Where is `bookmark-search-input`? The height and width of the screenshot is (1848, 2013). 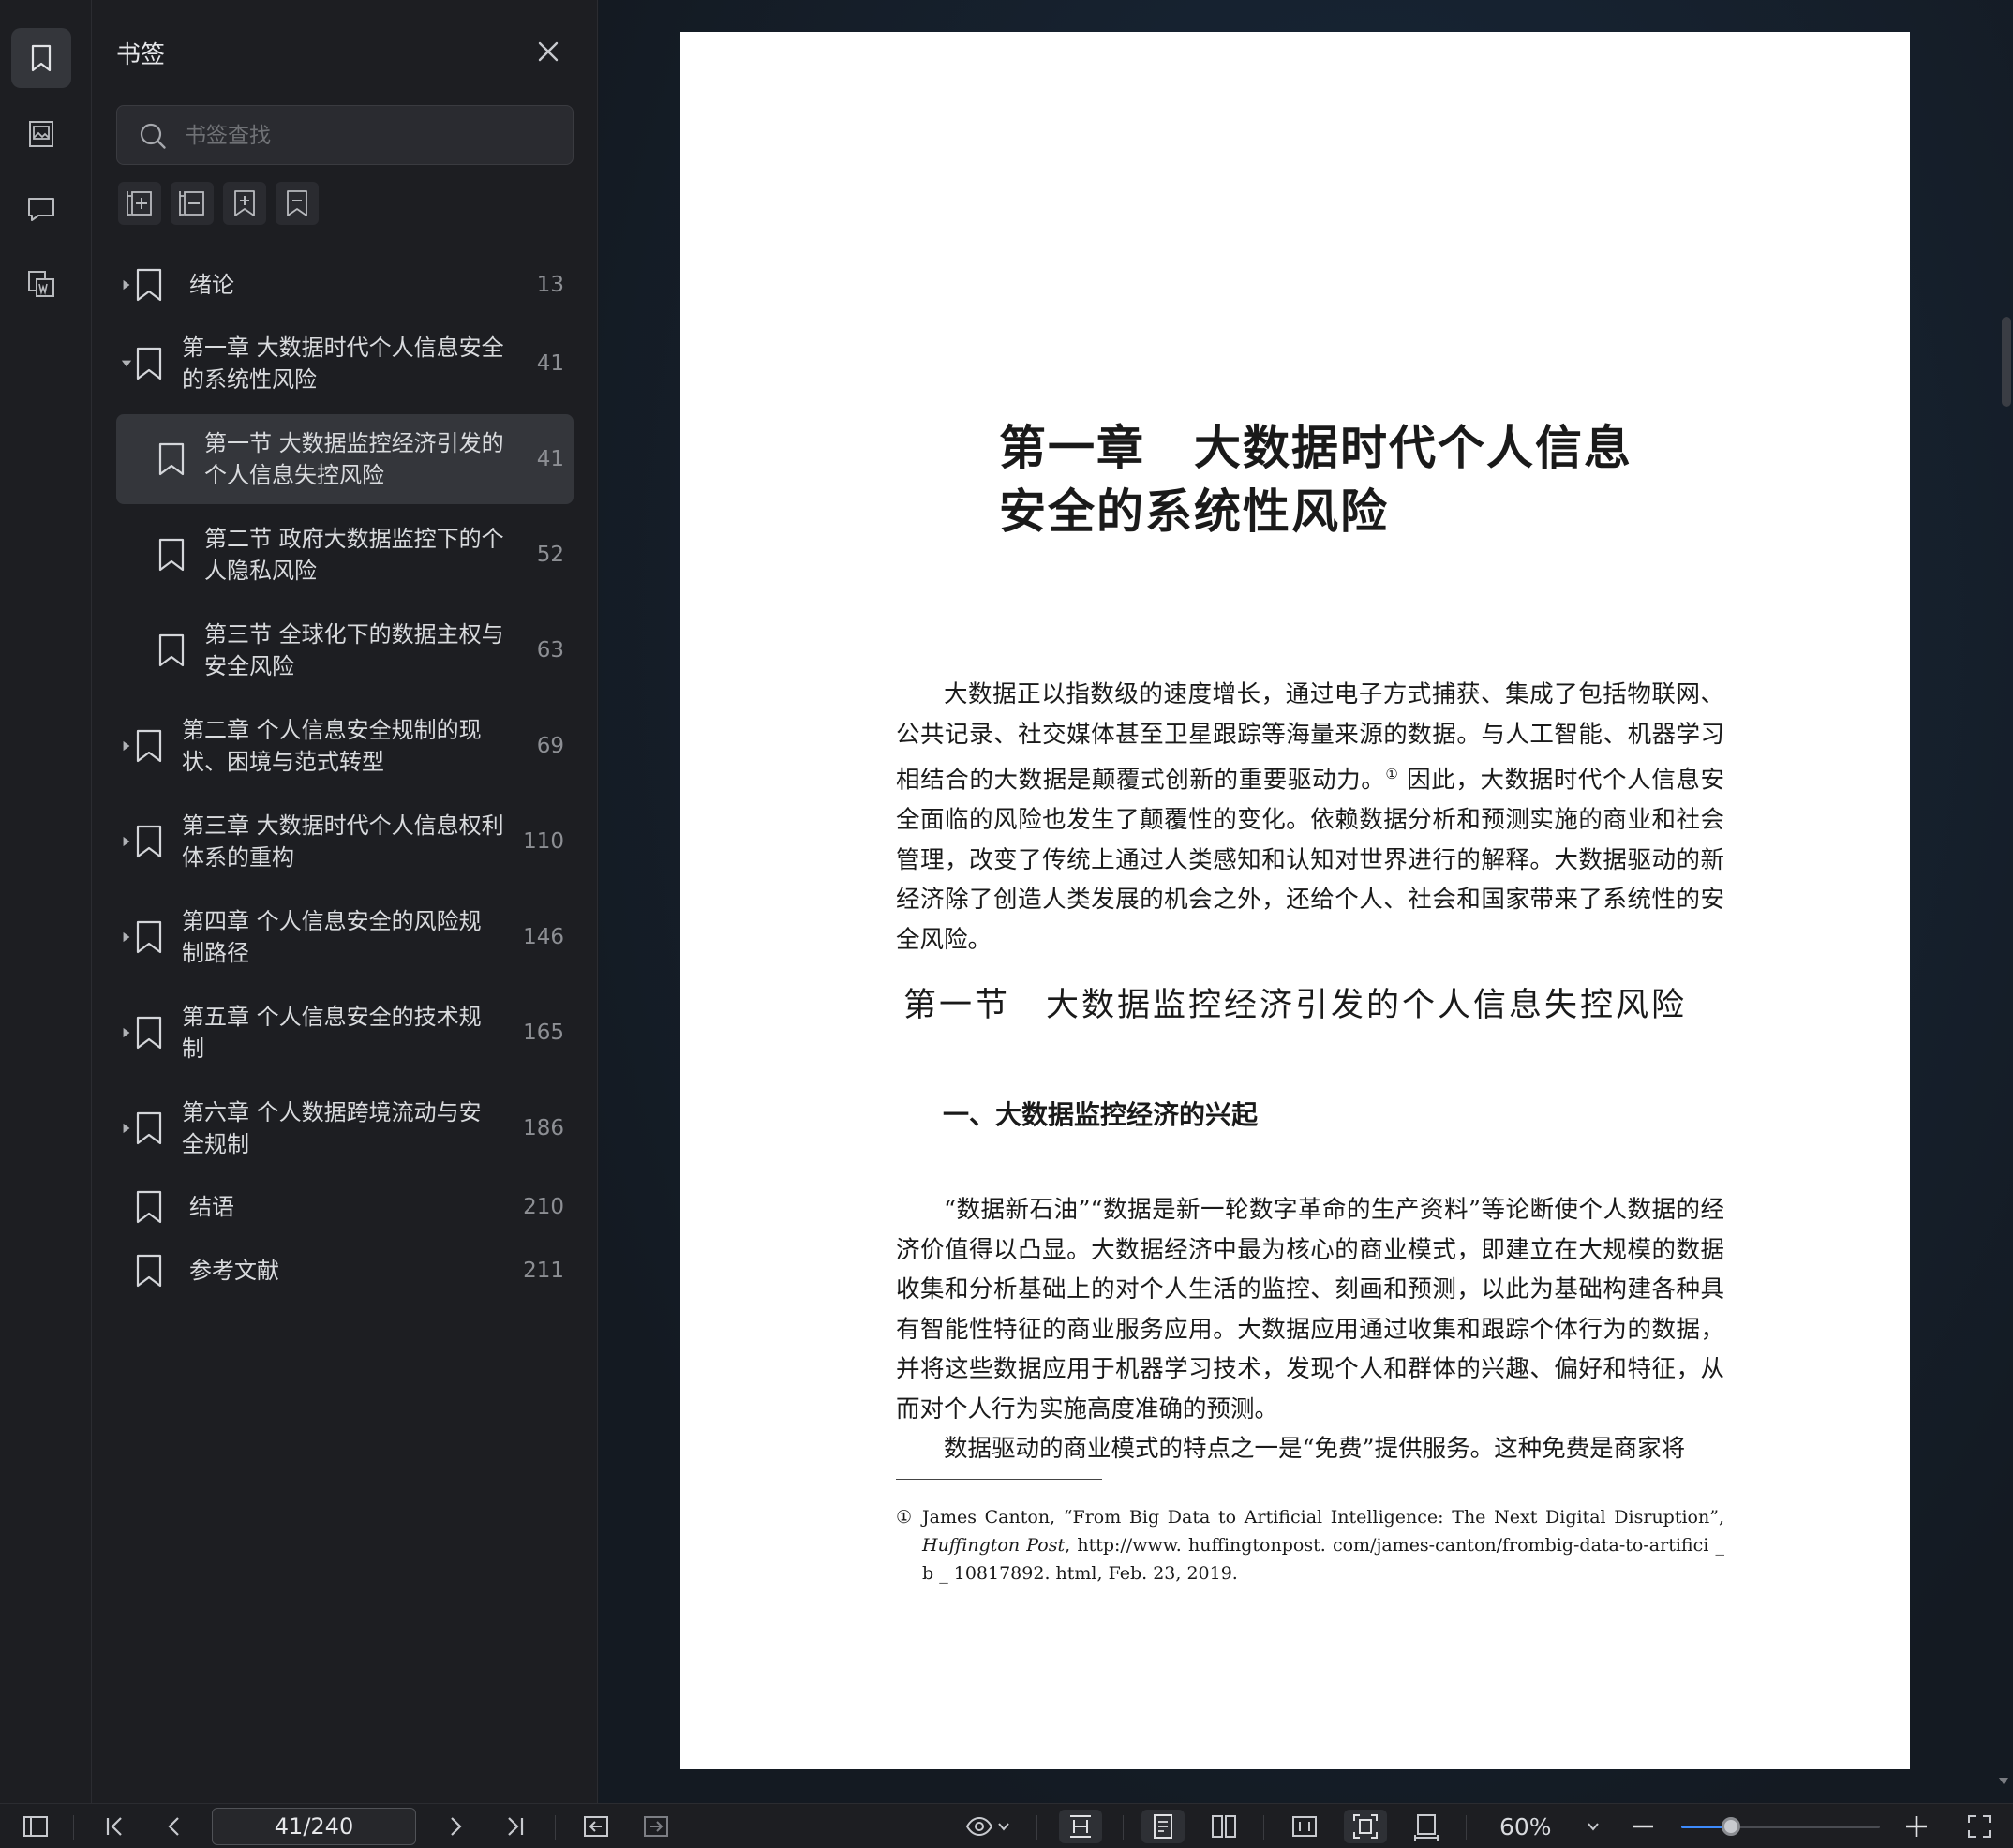 bookmark-search-input is located at coordinates (372, 135).